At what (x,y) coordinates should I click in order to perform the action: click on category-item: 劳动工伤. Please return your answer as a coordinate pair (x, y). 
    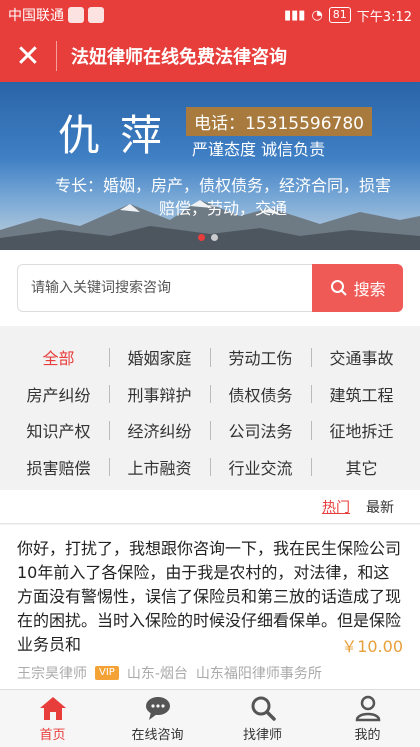
    Looking at the image, I should click on (260, 357).